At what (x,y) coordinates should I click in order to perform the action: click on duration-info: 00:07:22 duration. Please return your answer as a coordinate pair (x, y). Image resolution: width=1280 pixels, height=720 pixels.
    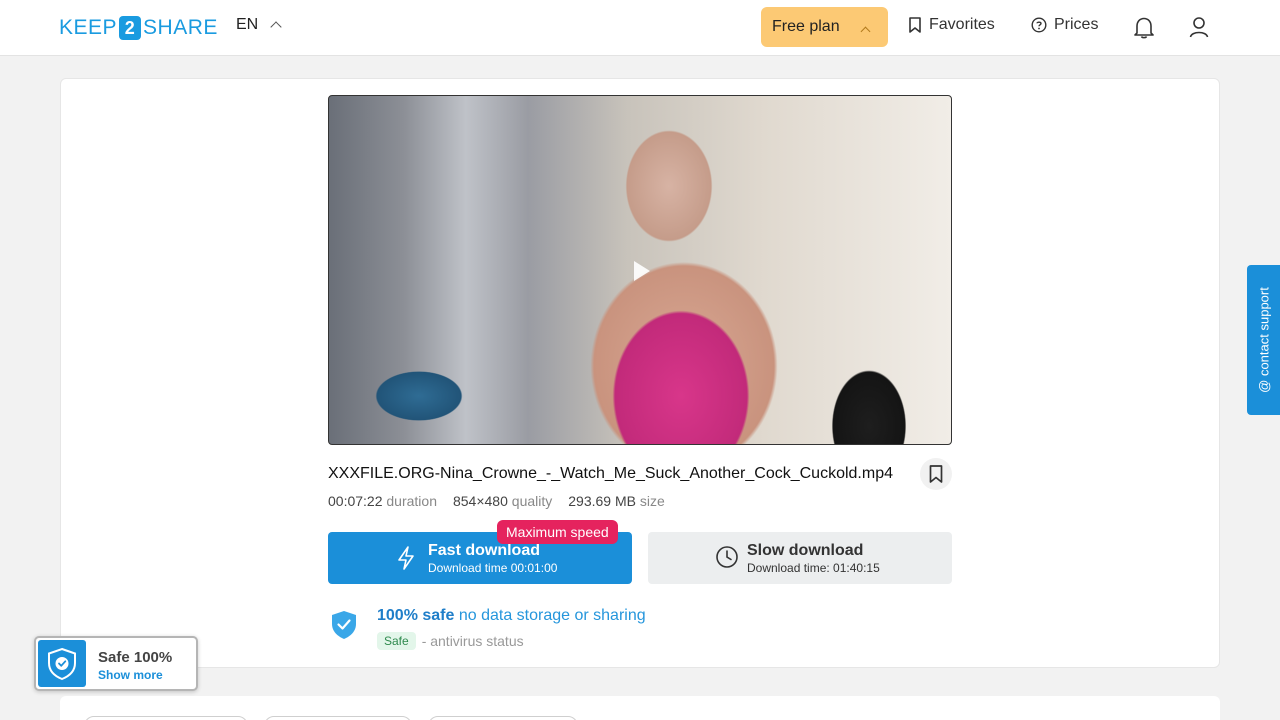
    Looking at the image, I should click on (382, 501).